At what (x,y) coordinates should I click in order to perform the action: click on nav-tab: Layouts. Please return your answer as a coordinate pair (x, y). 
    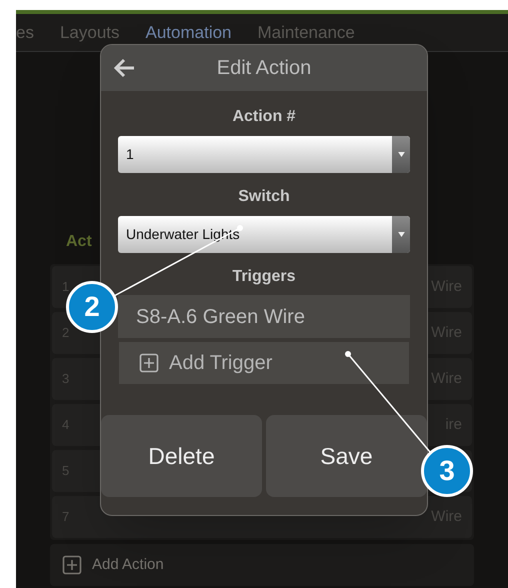
    Looking at the image, I should click on (90, 33).